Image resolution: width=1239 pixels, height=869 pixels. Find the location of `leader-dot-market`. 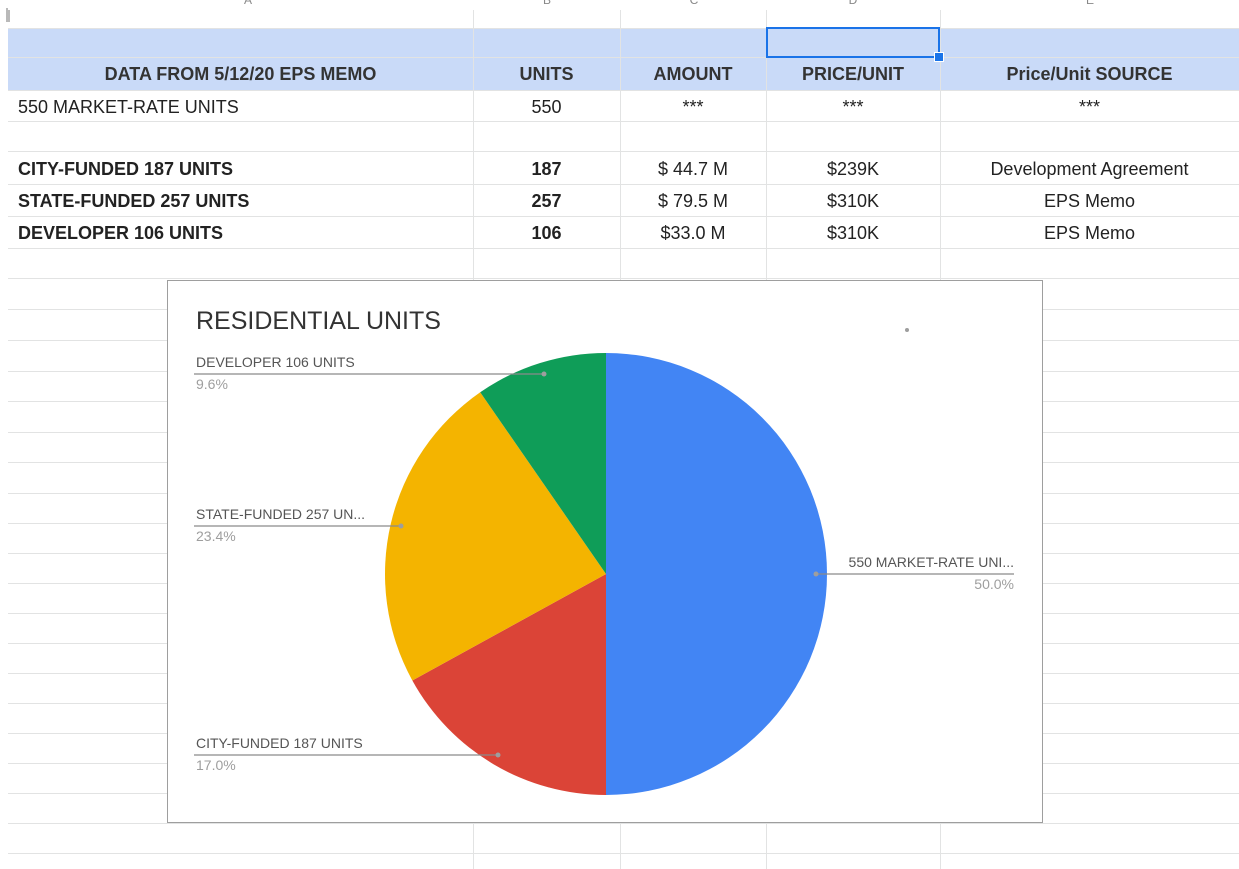

leader-dot-market is located at coordinates (816, 574).